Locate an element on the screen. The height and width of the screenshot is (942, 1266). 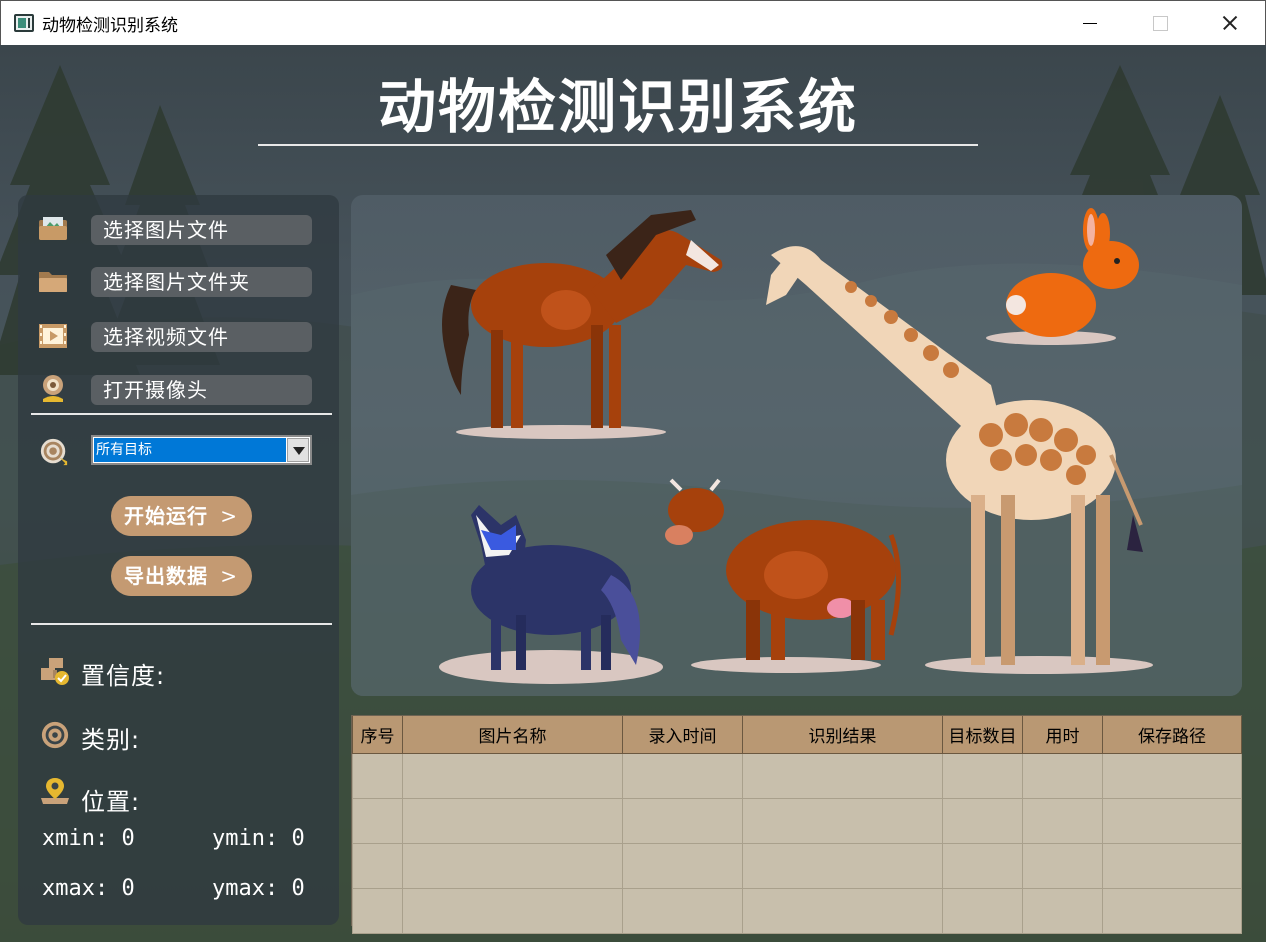
xmin-value: xmin: 0 is located at coordinates (88, 838).